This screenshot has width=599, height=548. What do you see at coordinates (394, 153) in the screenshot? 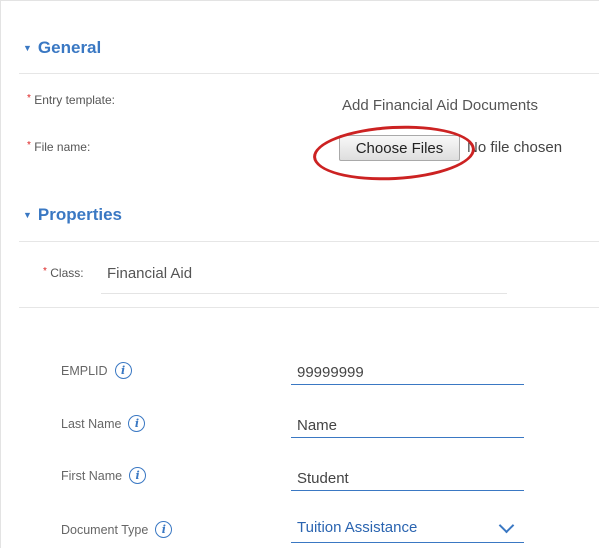
I see `highlight-circle` at bounding box center [394, 153].